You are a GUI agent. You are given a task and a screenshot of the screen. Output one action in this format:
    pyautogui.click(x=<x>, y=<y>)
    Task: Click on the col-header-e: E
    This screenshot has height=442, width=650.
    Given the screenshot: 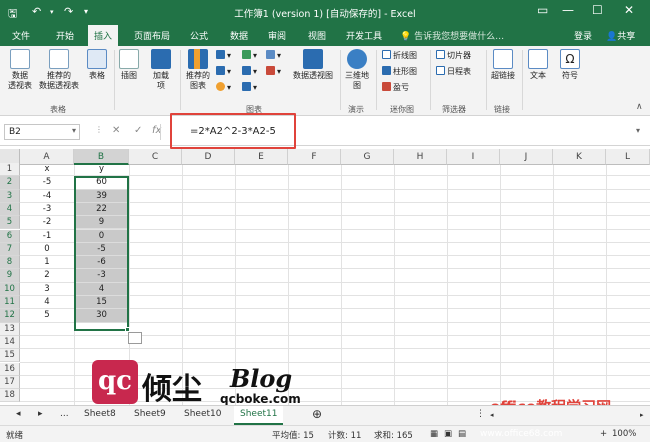 What is the action you would take?
    pyautogui.click(x=261, y=157)
    